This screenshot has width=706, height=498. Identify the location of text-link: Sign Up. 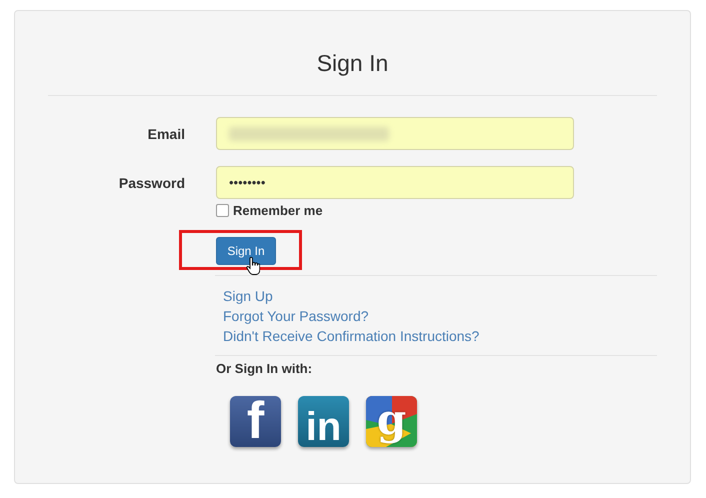
(248, 296).